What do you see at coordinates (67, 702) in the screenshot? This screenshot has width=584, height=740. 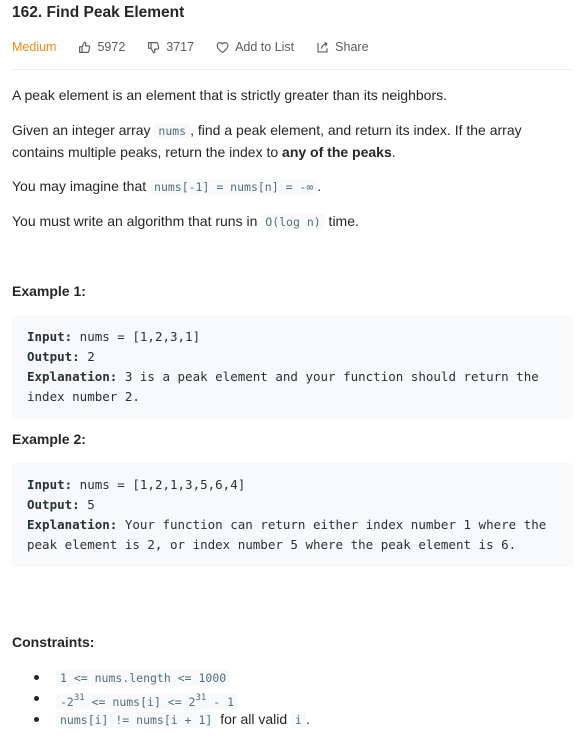 I see `c2-a: -2` at bounding box center [67, 702].